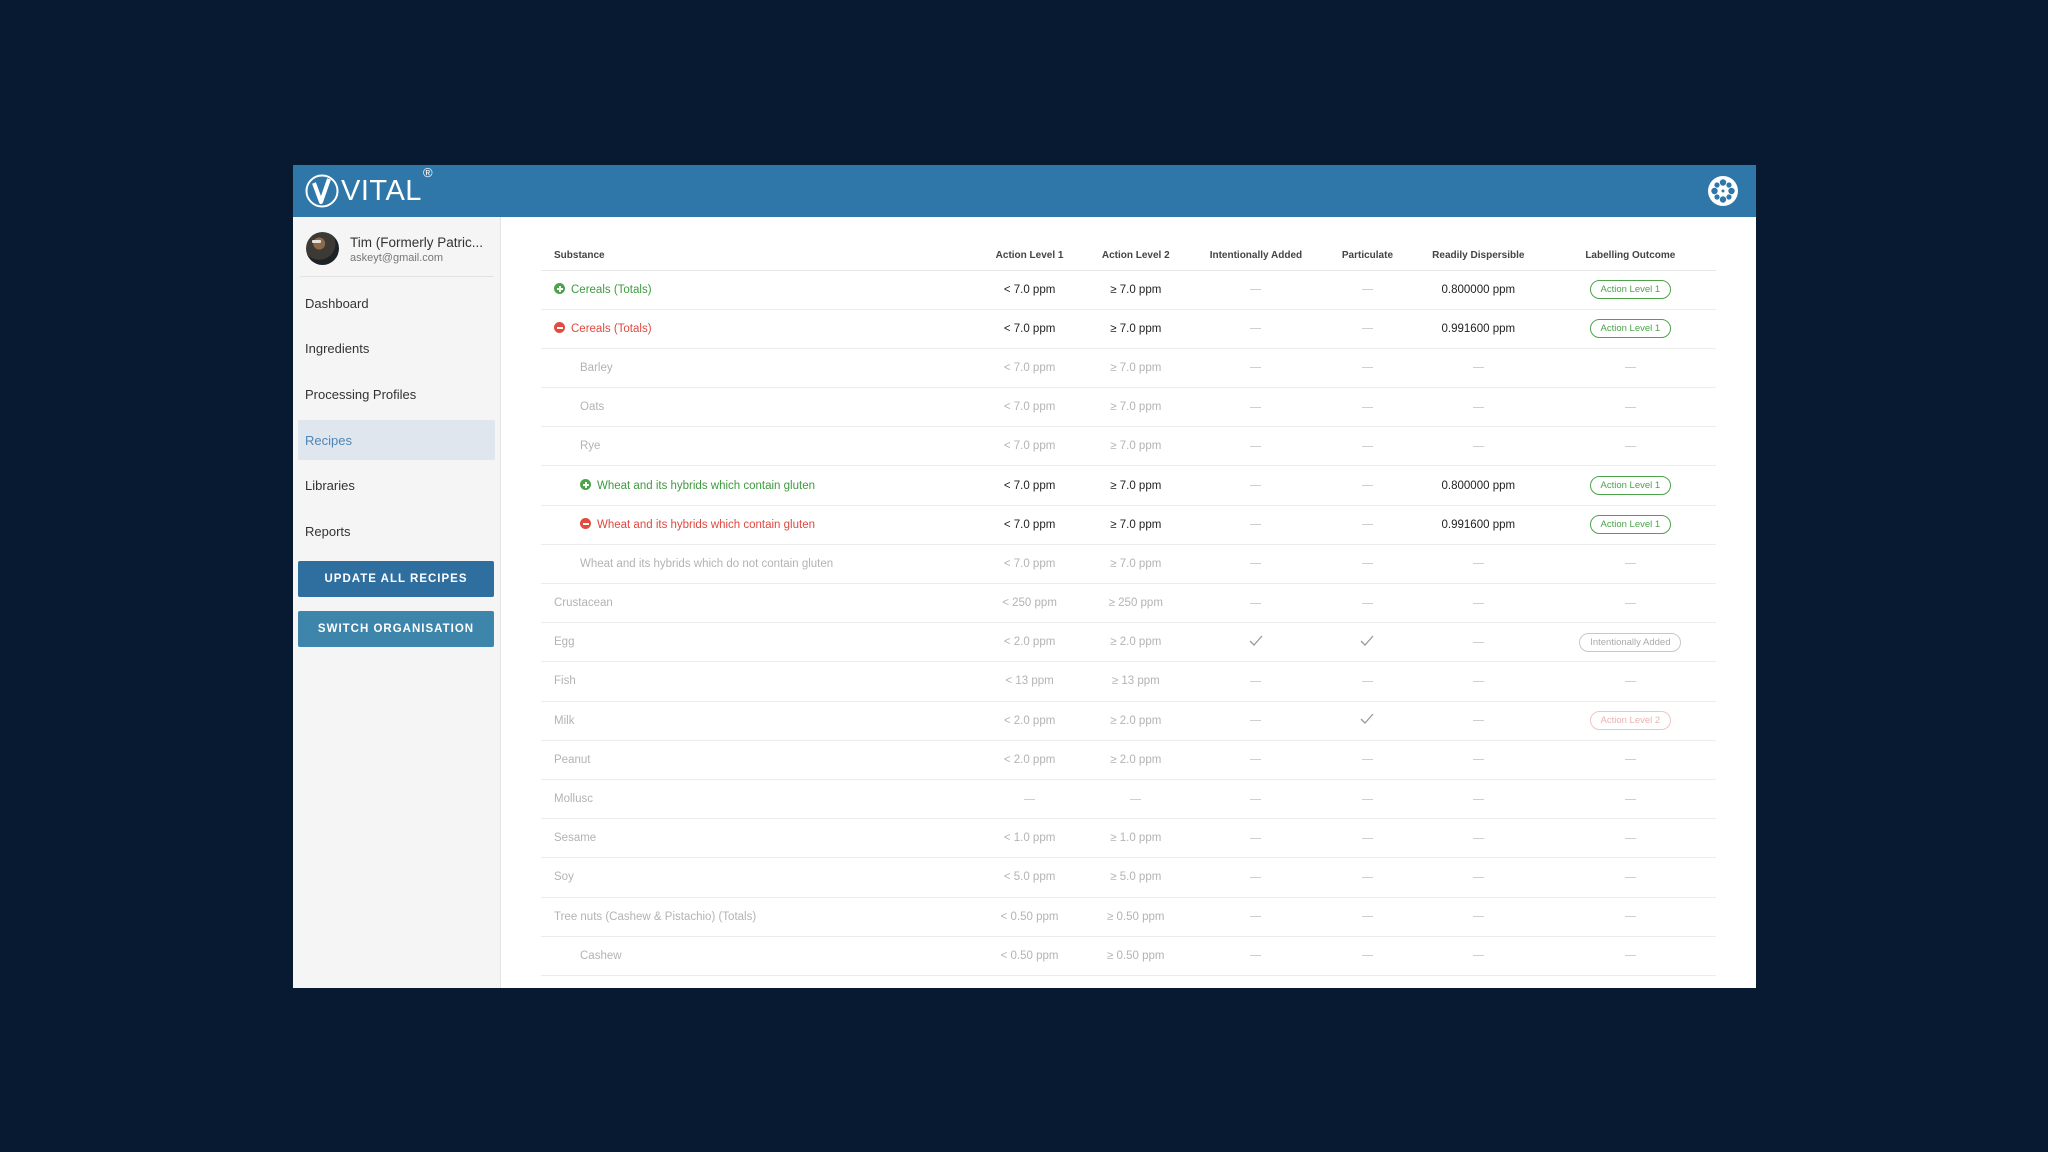  I want to click on table-row: Sesame < 1.0 ppm ≥ 1.0 ppm, so click(1128, 838).